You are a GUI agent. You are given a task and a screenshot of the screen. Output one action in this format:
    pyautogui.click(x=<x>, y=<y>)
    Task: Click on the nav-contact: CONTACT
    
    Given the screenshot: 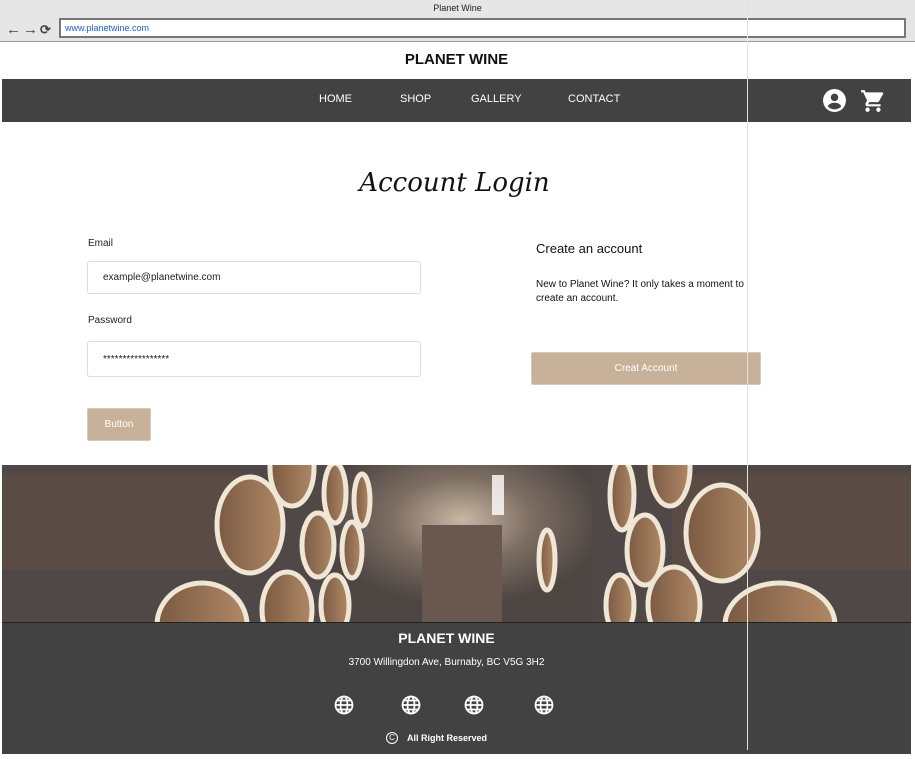 What is the action you would take?
    pyautogui.click(x=594, y=99)
    